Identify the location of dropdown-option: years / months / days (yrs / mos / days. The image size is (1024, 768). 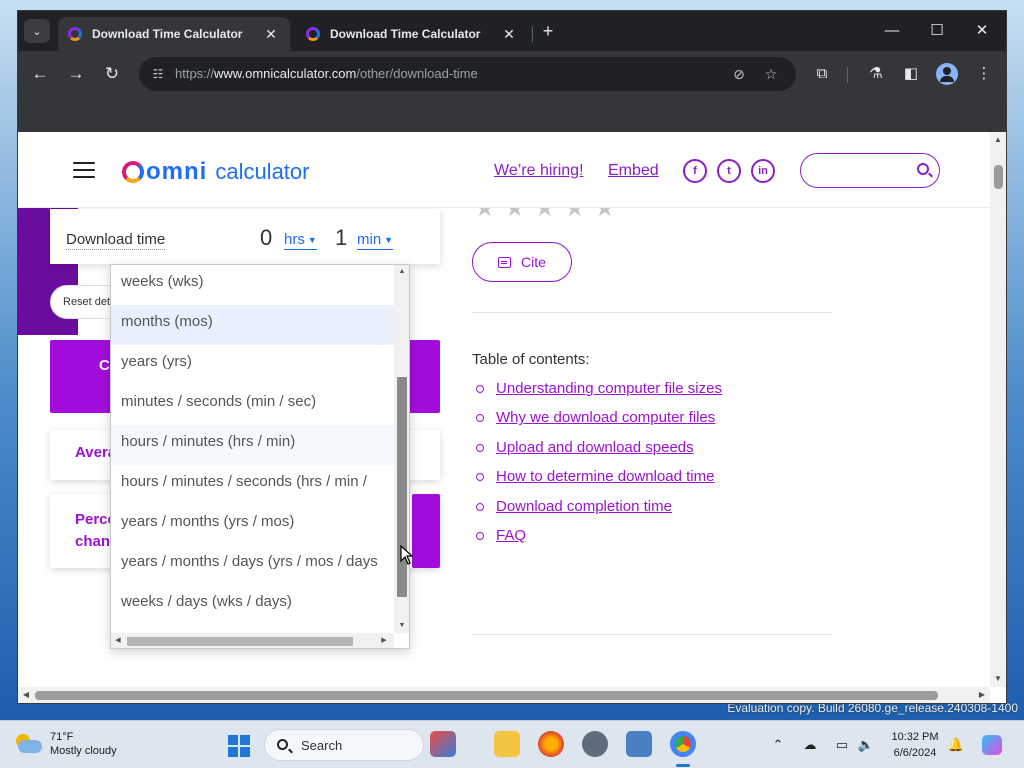
(252, 565).